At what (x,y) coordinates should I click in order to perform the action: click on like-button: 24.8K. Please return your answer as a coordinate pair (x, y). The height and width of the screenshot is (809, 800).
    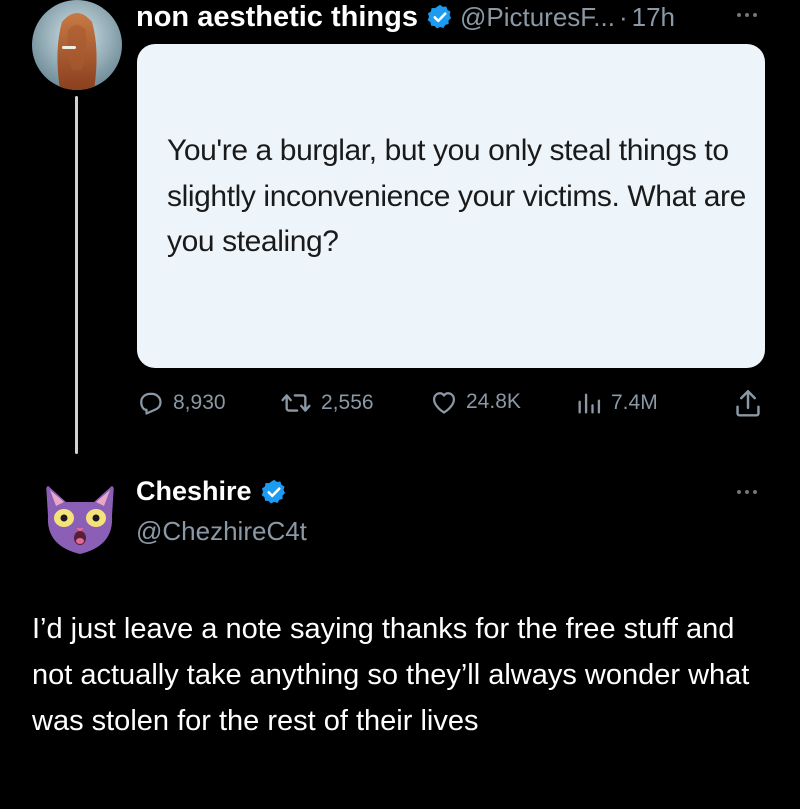
    Looking at the image, I should click on (475, 402).